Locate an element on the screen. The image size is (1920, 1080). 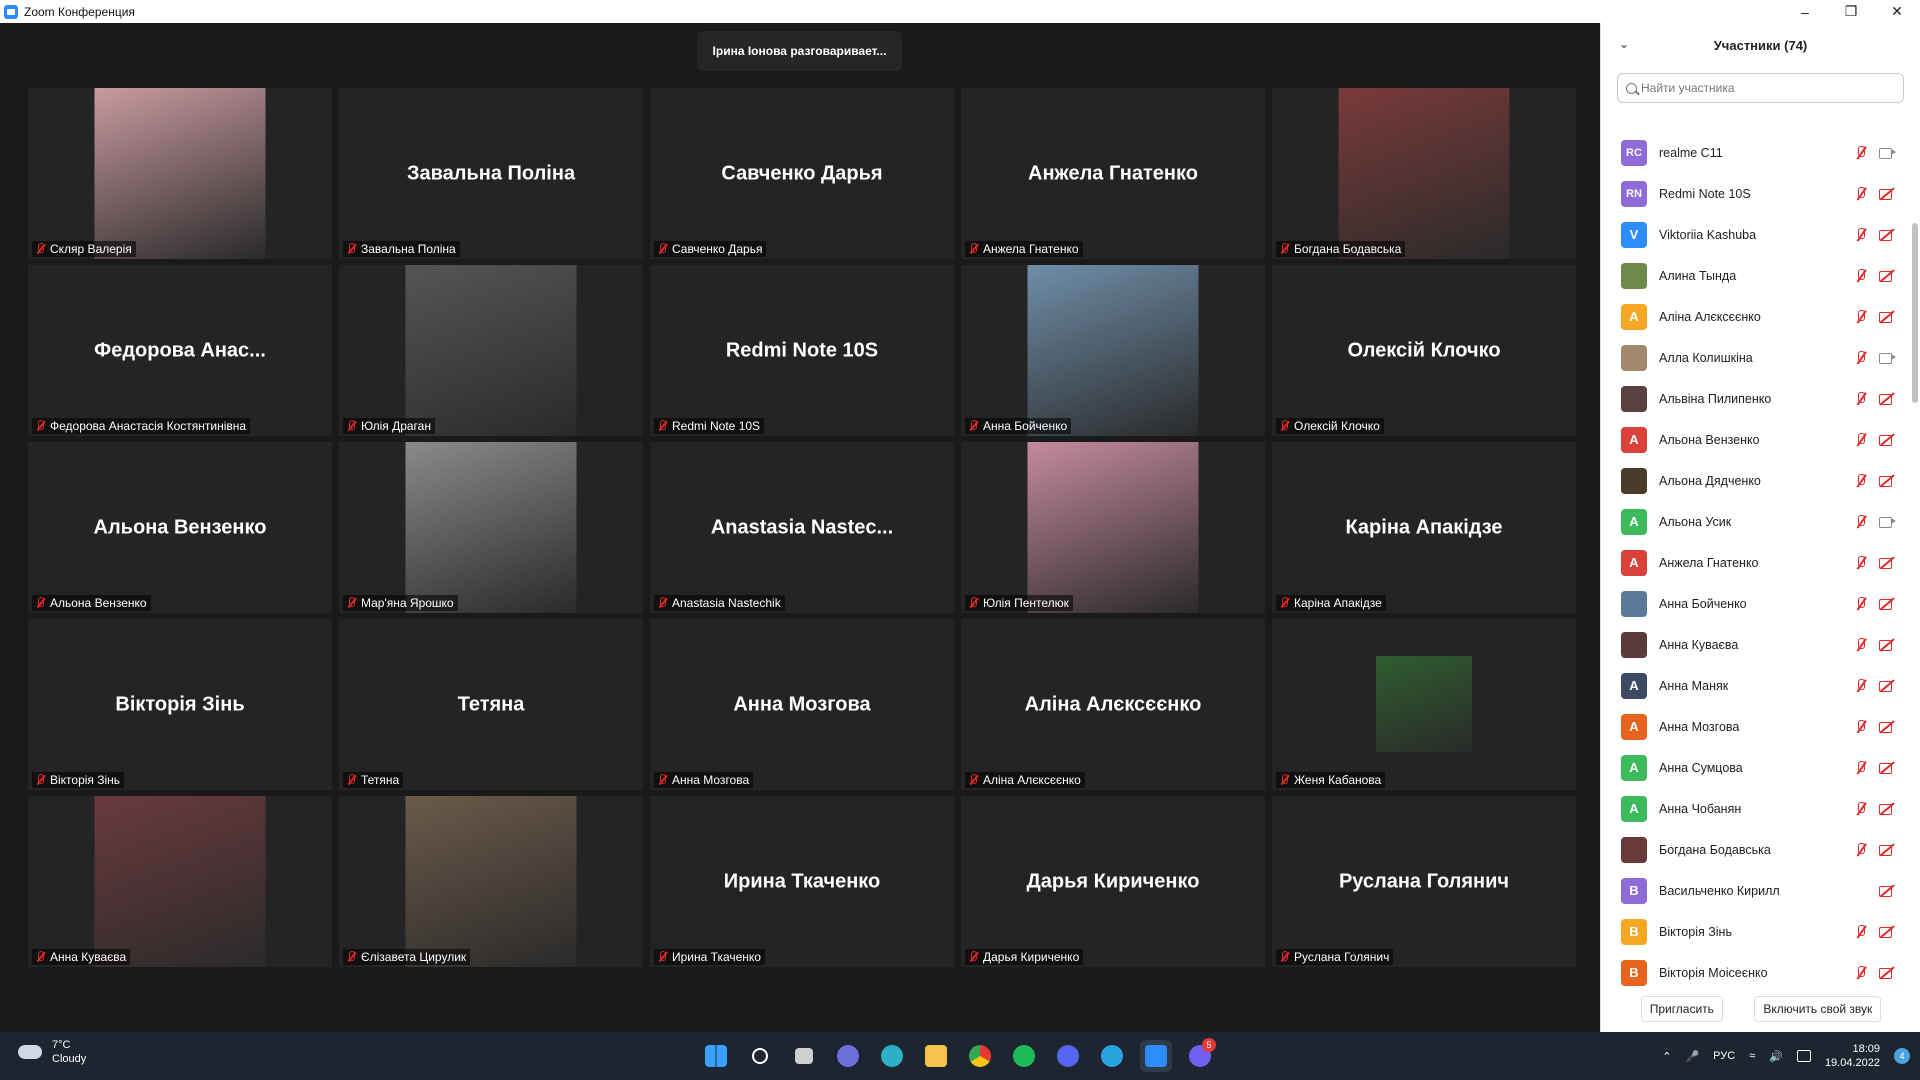
video-tile: Скляр Валерія is located at coordinates (180, 173).